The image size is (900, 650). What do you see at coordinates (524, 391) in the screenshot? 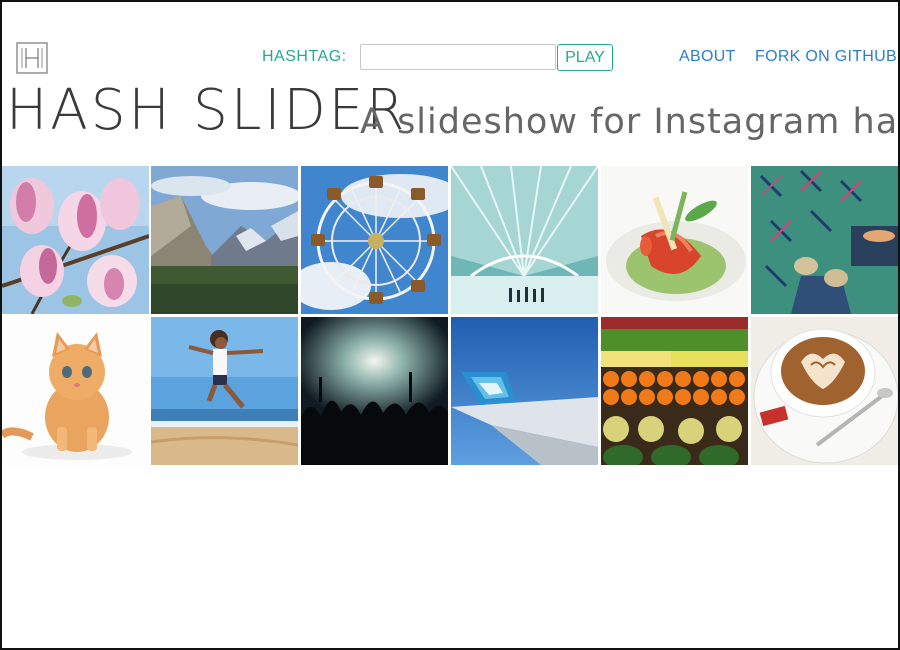
I see `airplane-wing-photo` at bounding box center [524, 391].